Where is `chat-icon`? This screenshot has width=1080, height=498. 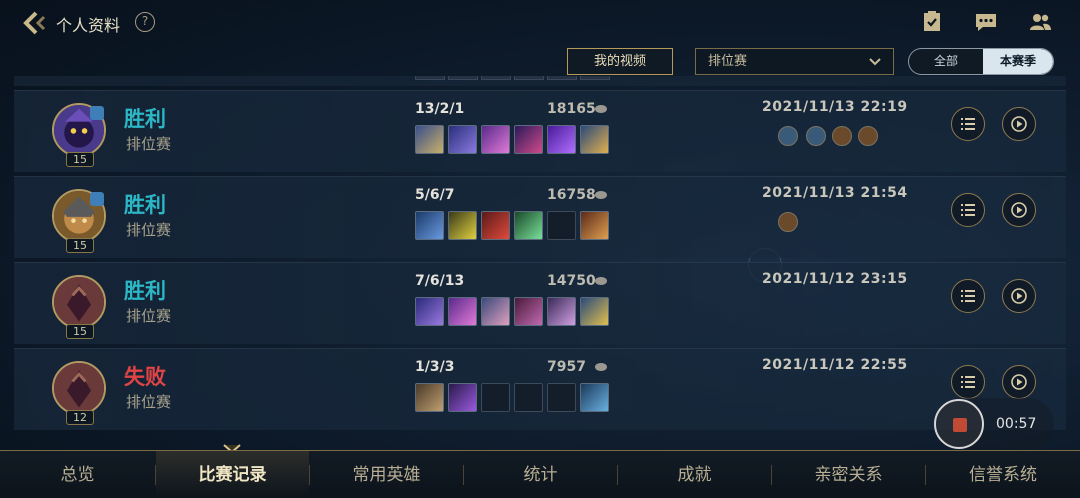
chat-icon is located at coordinates (986, 22).